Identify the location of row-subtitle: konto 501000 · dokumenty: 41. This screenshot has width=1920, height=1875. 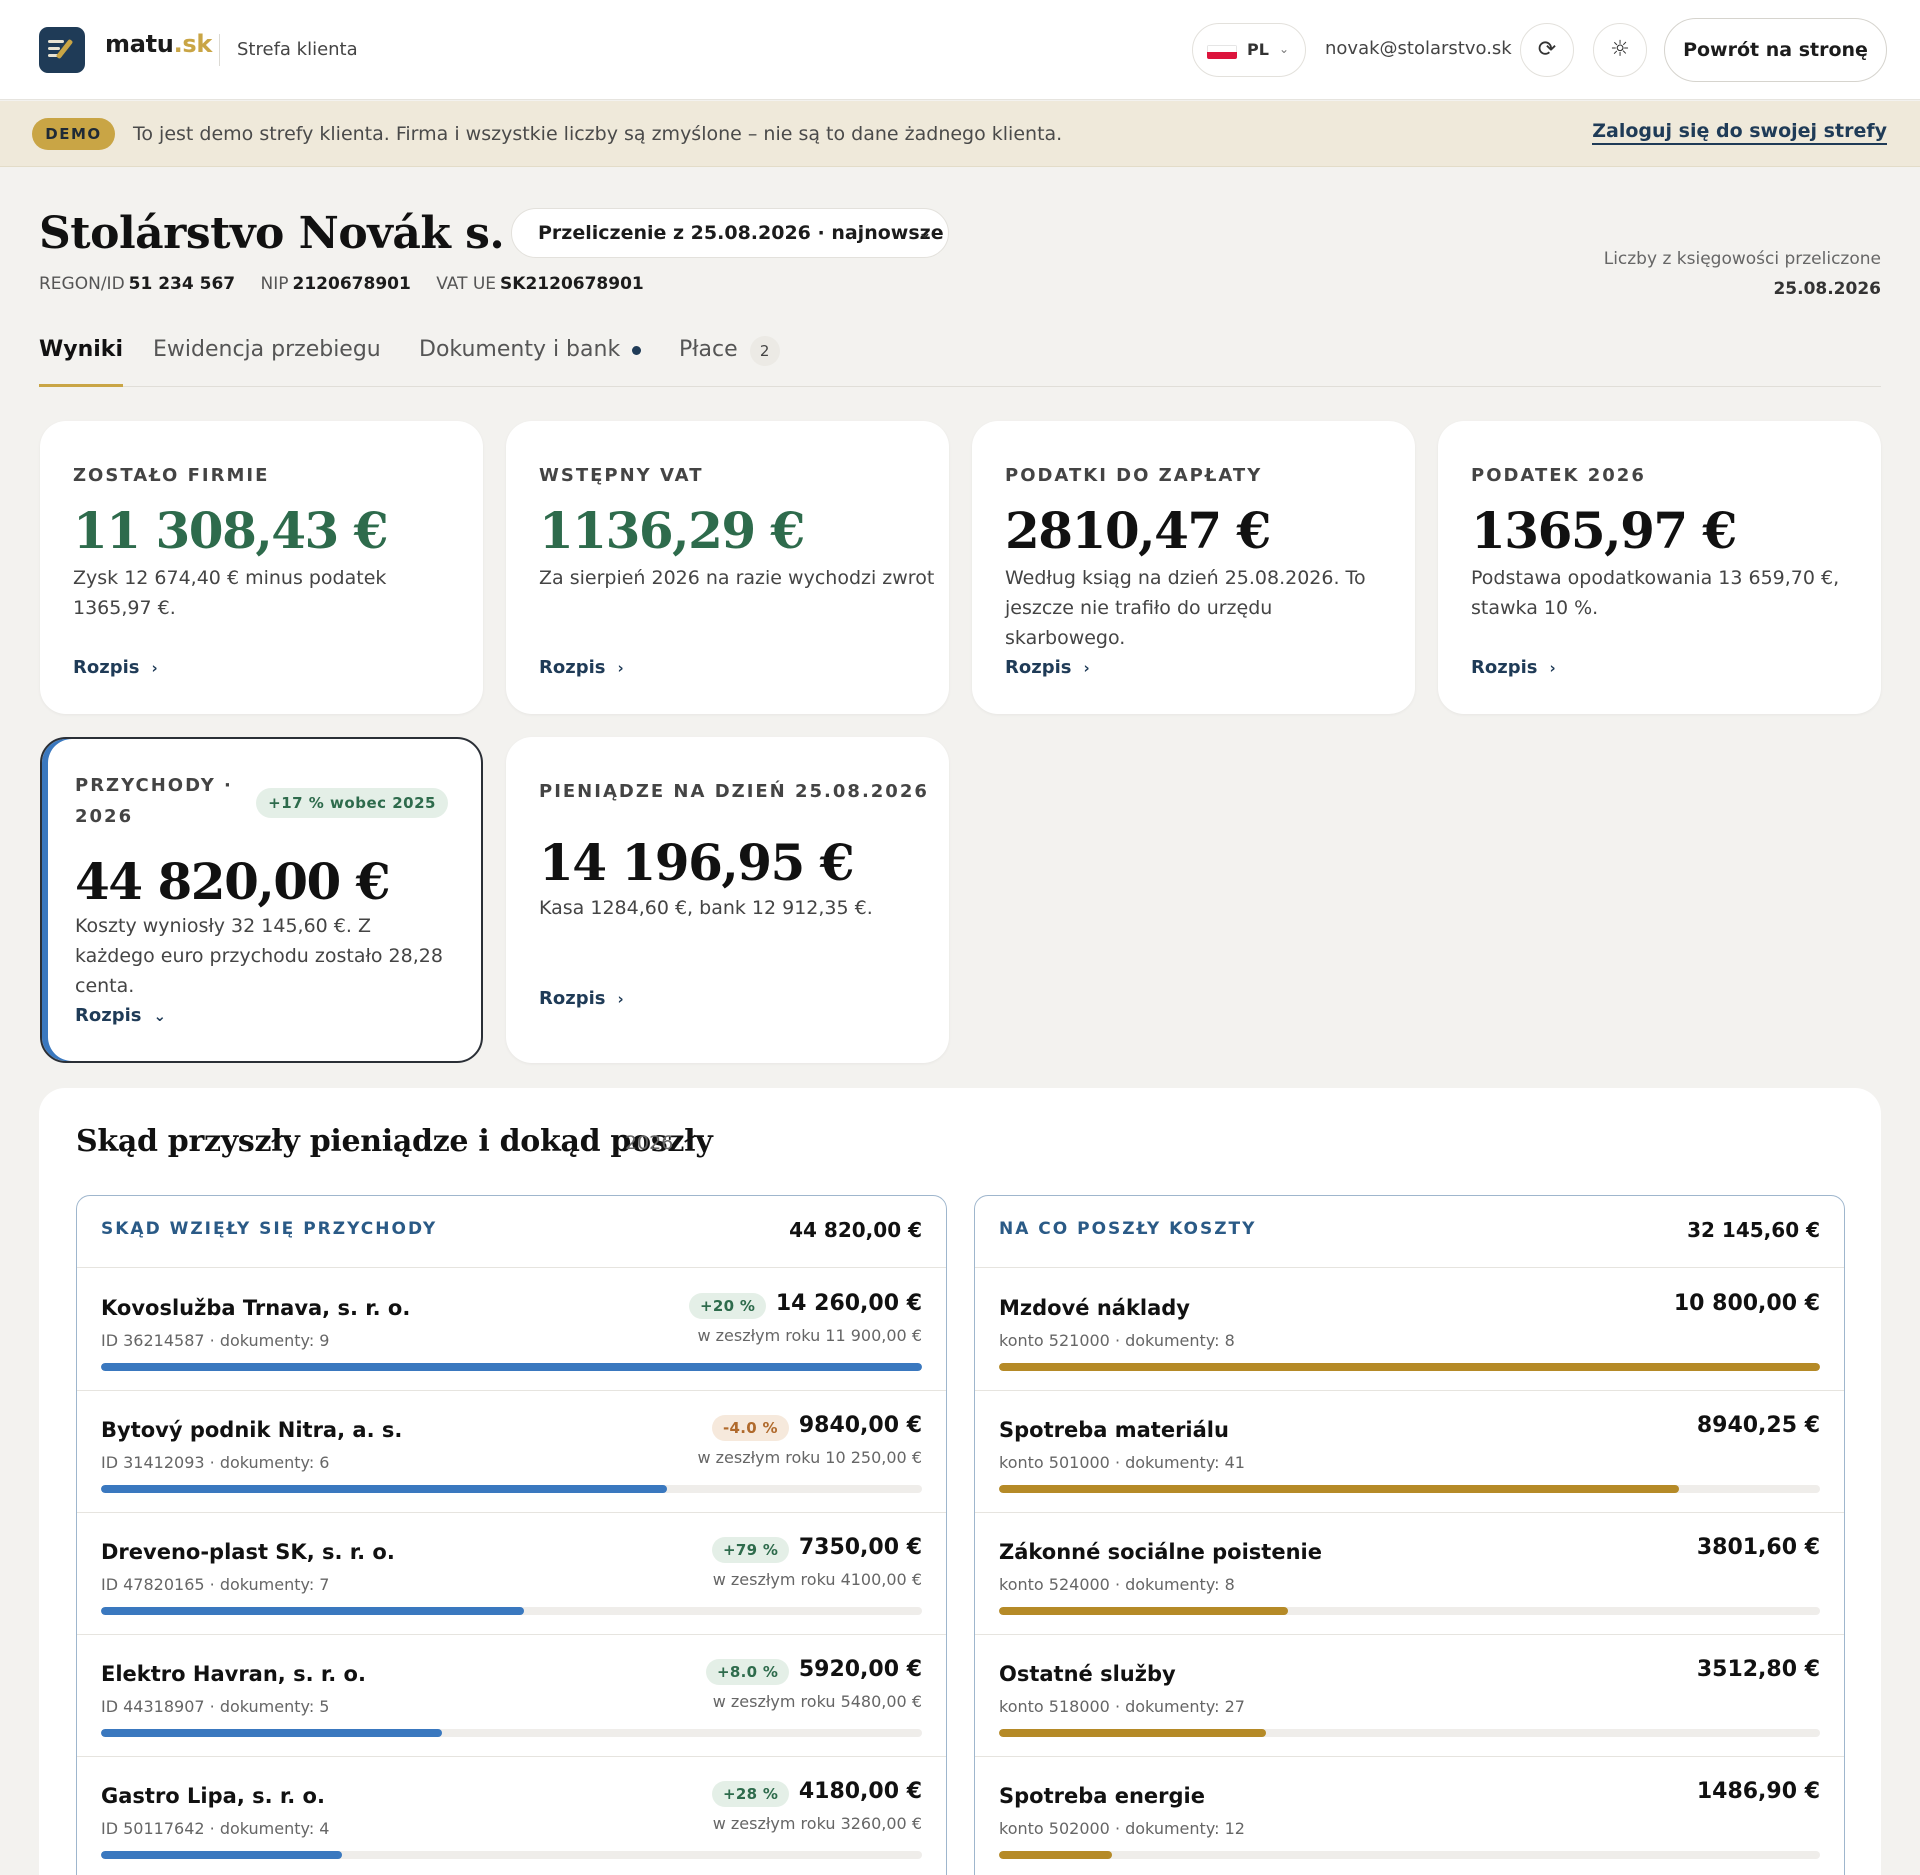
(1122, 1462).